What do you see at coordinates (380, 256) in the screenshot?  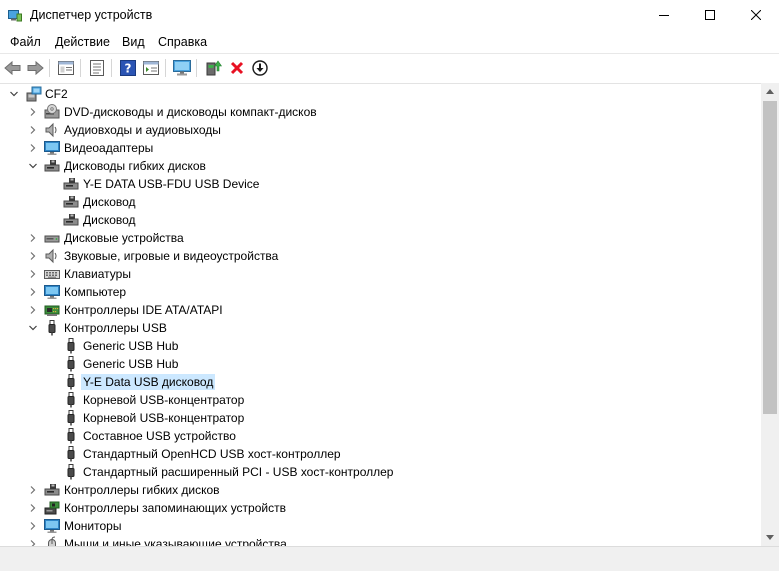 I see `category-sound: Звуковые, игровые и видеоустройства` at bounding box center [380, 256].